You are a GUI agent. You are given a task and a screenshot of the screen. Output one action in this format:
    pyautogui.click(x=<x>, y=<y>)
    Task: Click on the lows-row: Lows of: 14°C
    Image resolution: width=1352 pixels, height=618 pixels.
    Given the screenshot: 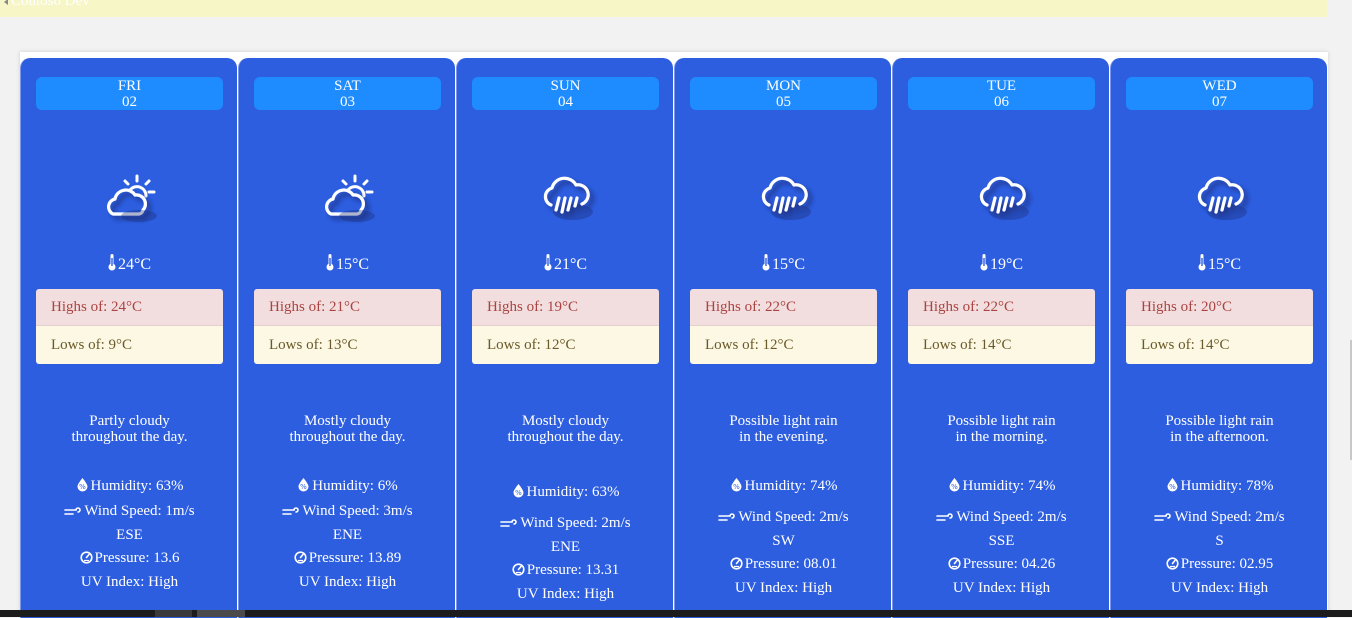 What is the action you would take?
    pyautogui.click(x=1219, y=345)
    